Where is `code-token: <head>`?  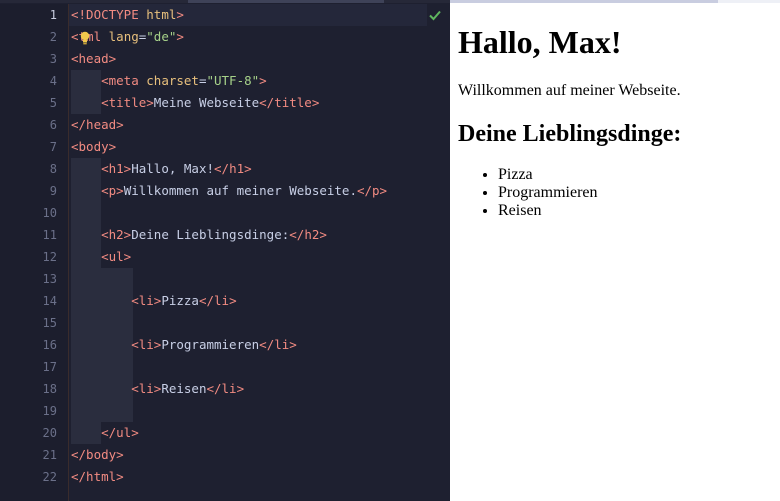
code-token: <head> is located at coordinates (94, 58).